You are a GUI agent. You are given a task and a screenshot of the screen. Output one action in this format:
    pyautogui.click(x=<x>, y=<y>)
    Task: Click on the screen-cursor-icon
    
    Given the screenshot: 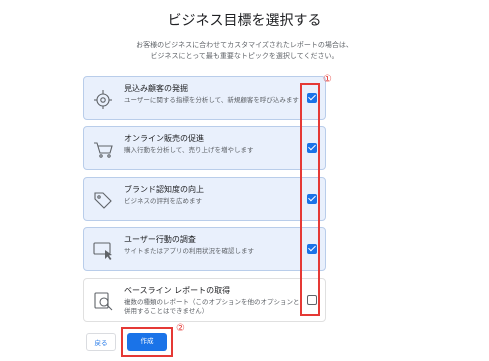 What is the action you would take?
    pyautogui.click(x=103, y=250)
    